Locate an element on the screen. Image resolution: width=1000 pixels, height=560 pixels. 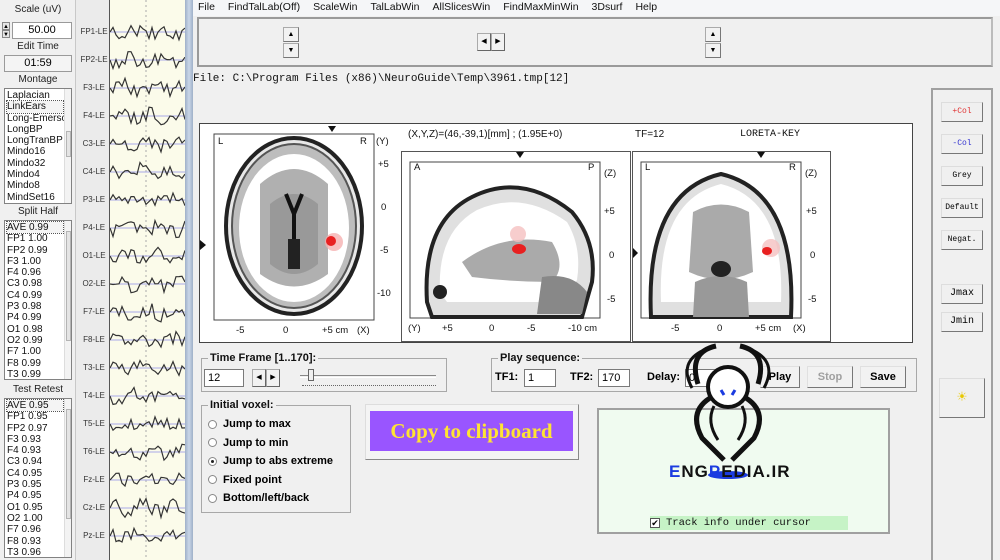
test-retest-item: P3 0.95 is located at coordinates (35, 484).